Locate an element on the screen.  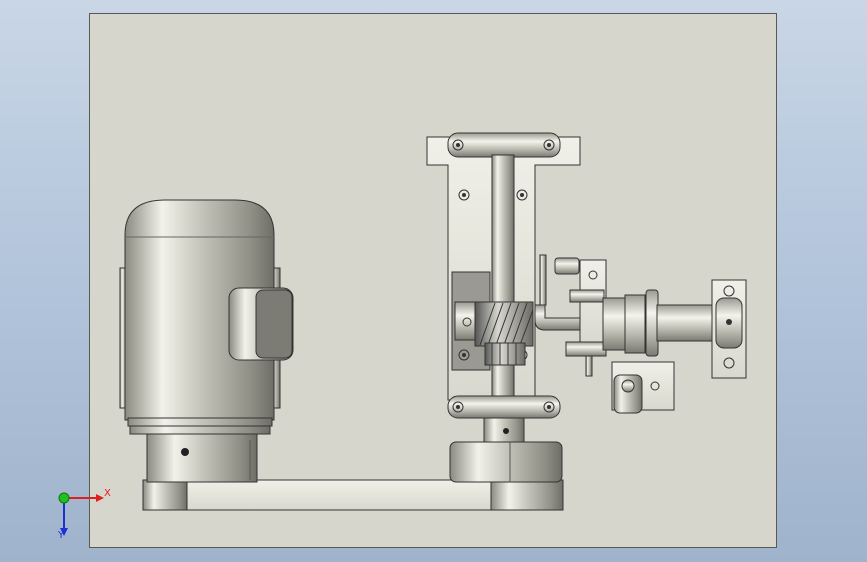
x-axis-label: X is located at coordinates (107, 493).